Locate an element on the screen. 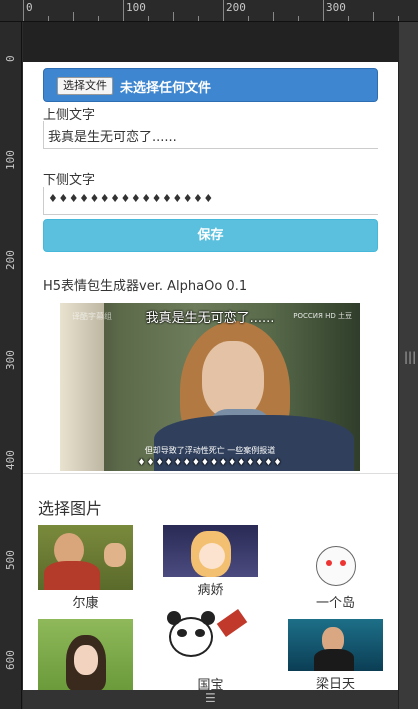  ruler-left: 0 100 200 300 400 500 600 is located at coordinates (11, 365).